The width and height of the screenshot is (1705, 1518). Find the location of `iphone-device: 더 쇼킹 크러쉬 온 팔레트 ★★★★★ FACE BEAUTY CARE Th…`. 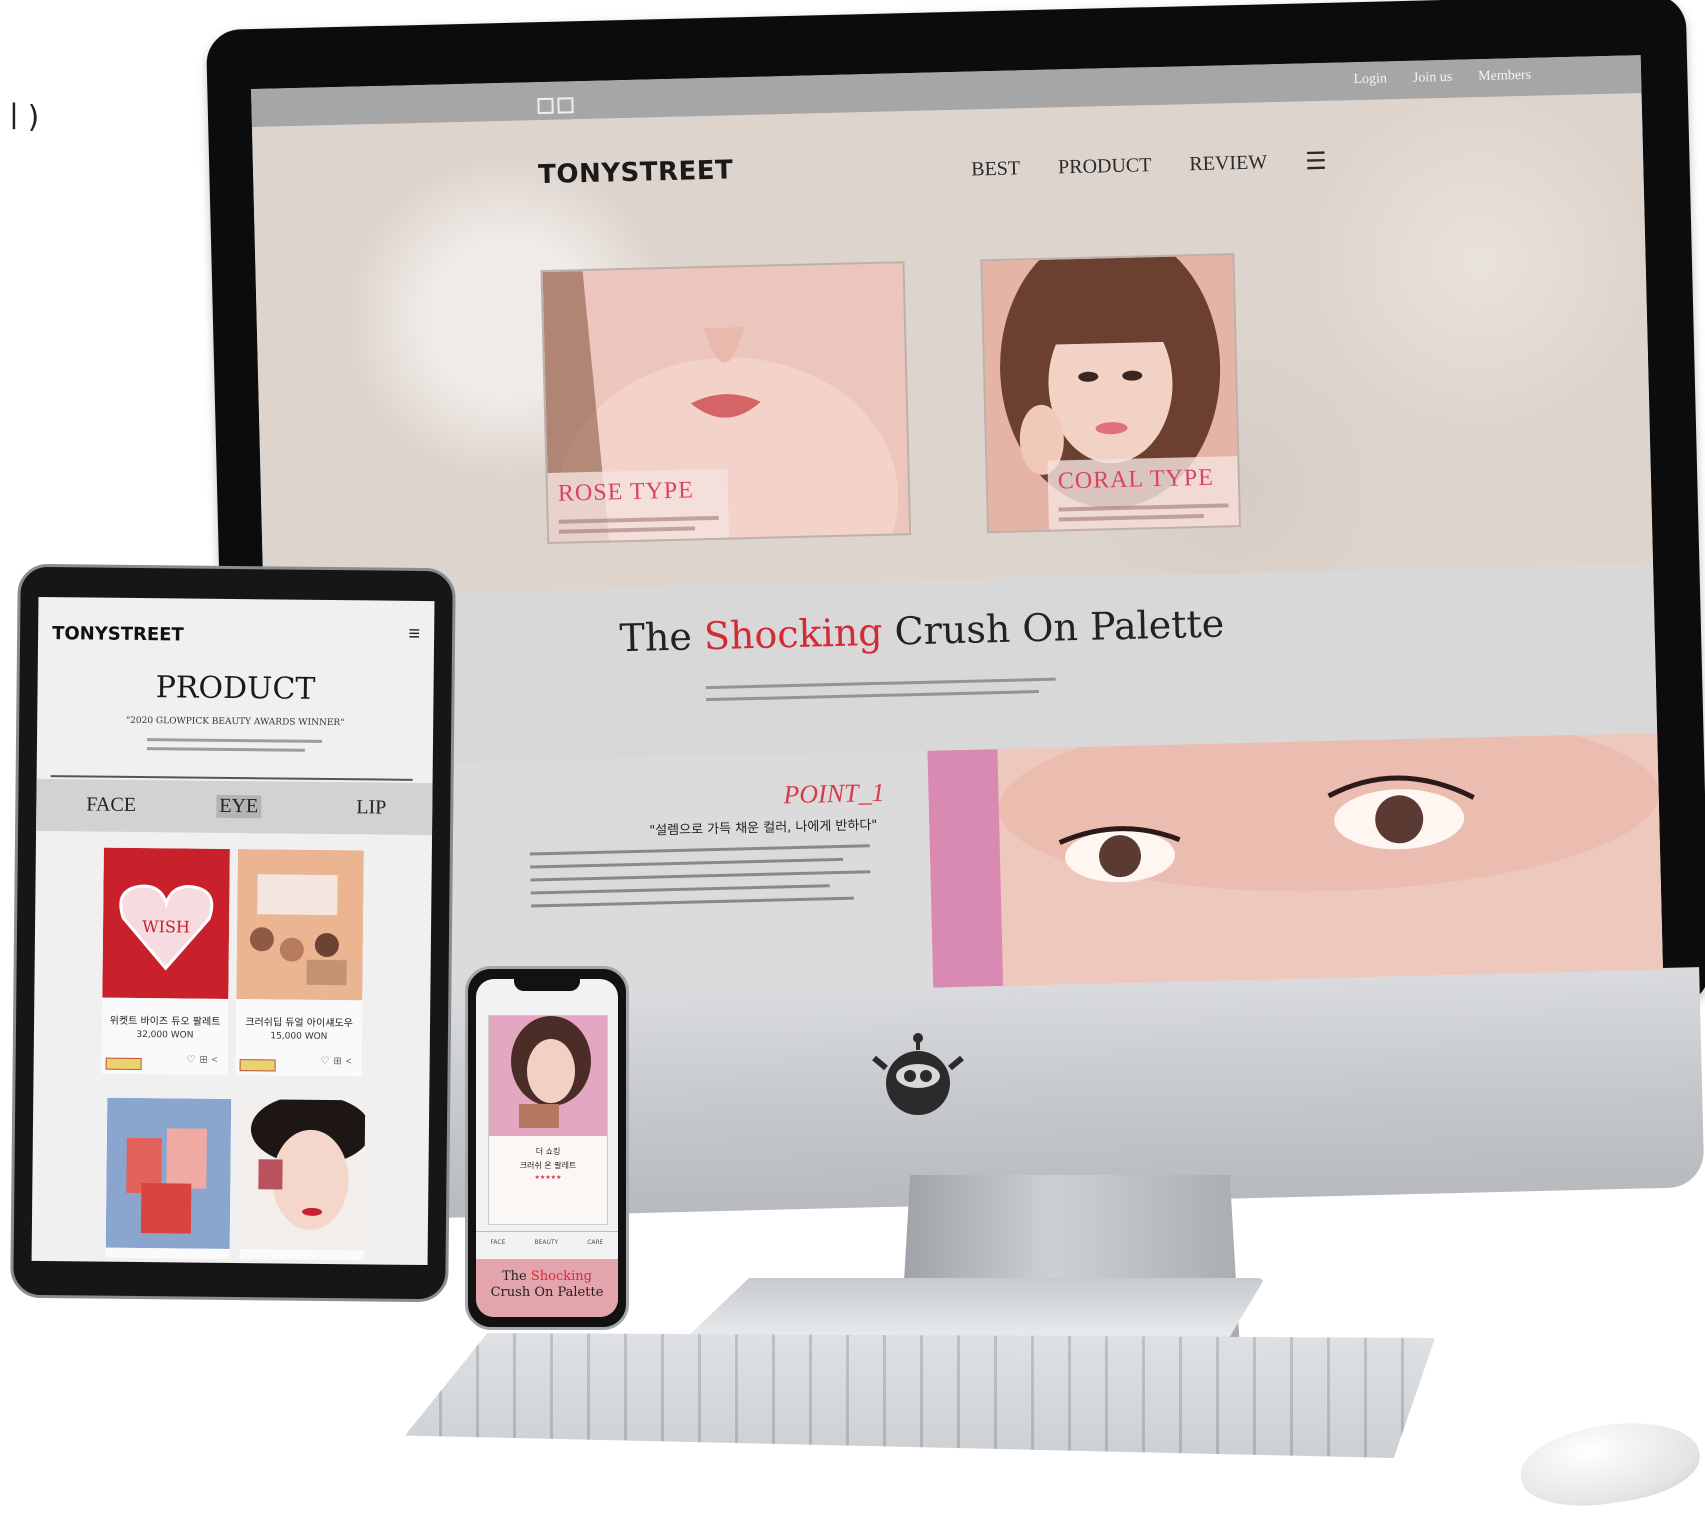

iphone-device: 더 쇼킹 크러쉬 온 팔레트 ★★★★★ FACE BEAUTY CARE Th… is located at coordinates (547, 1148).